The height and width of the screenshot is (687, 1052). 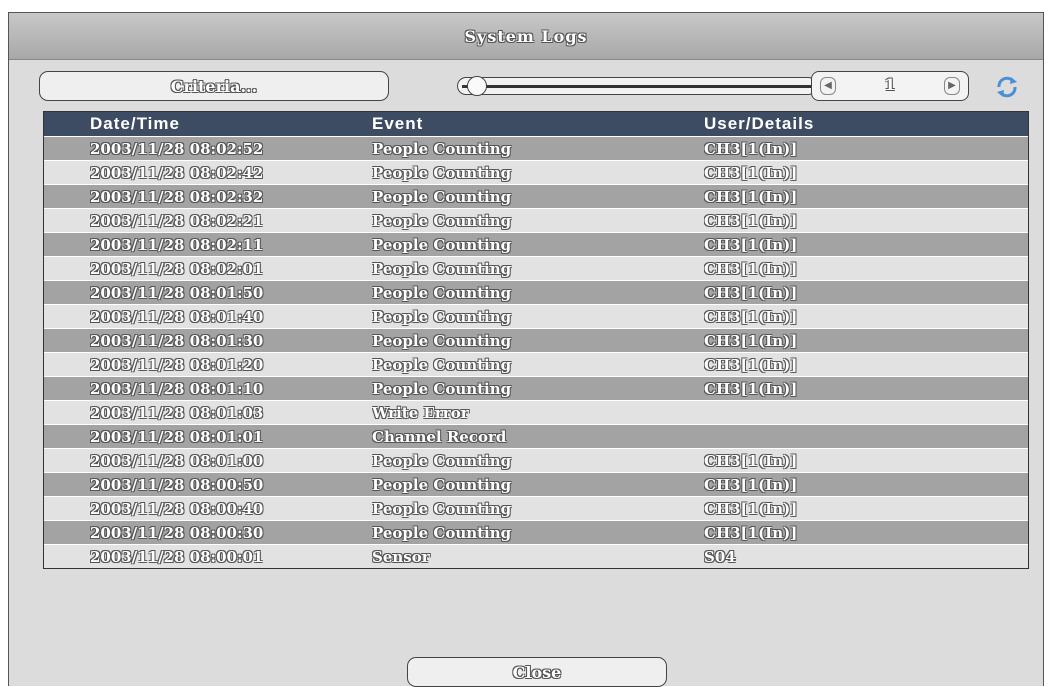 What do you see at coordinates (439, 436) in the screenshot?
I see `cell-event: Channel Record` at bounding box center [439, 436].